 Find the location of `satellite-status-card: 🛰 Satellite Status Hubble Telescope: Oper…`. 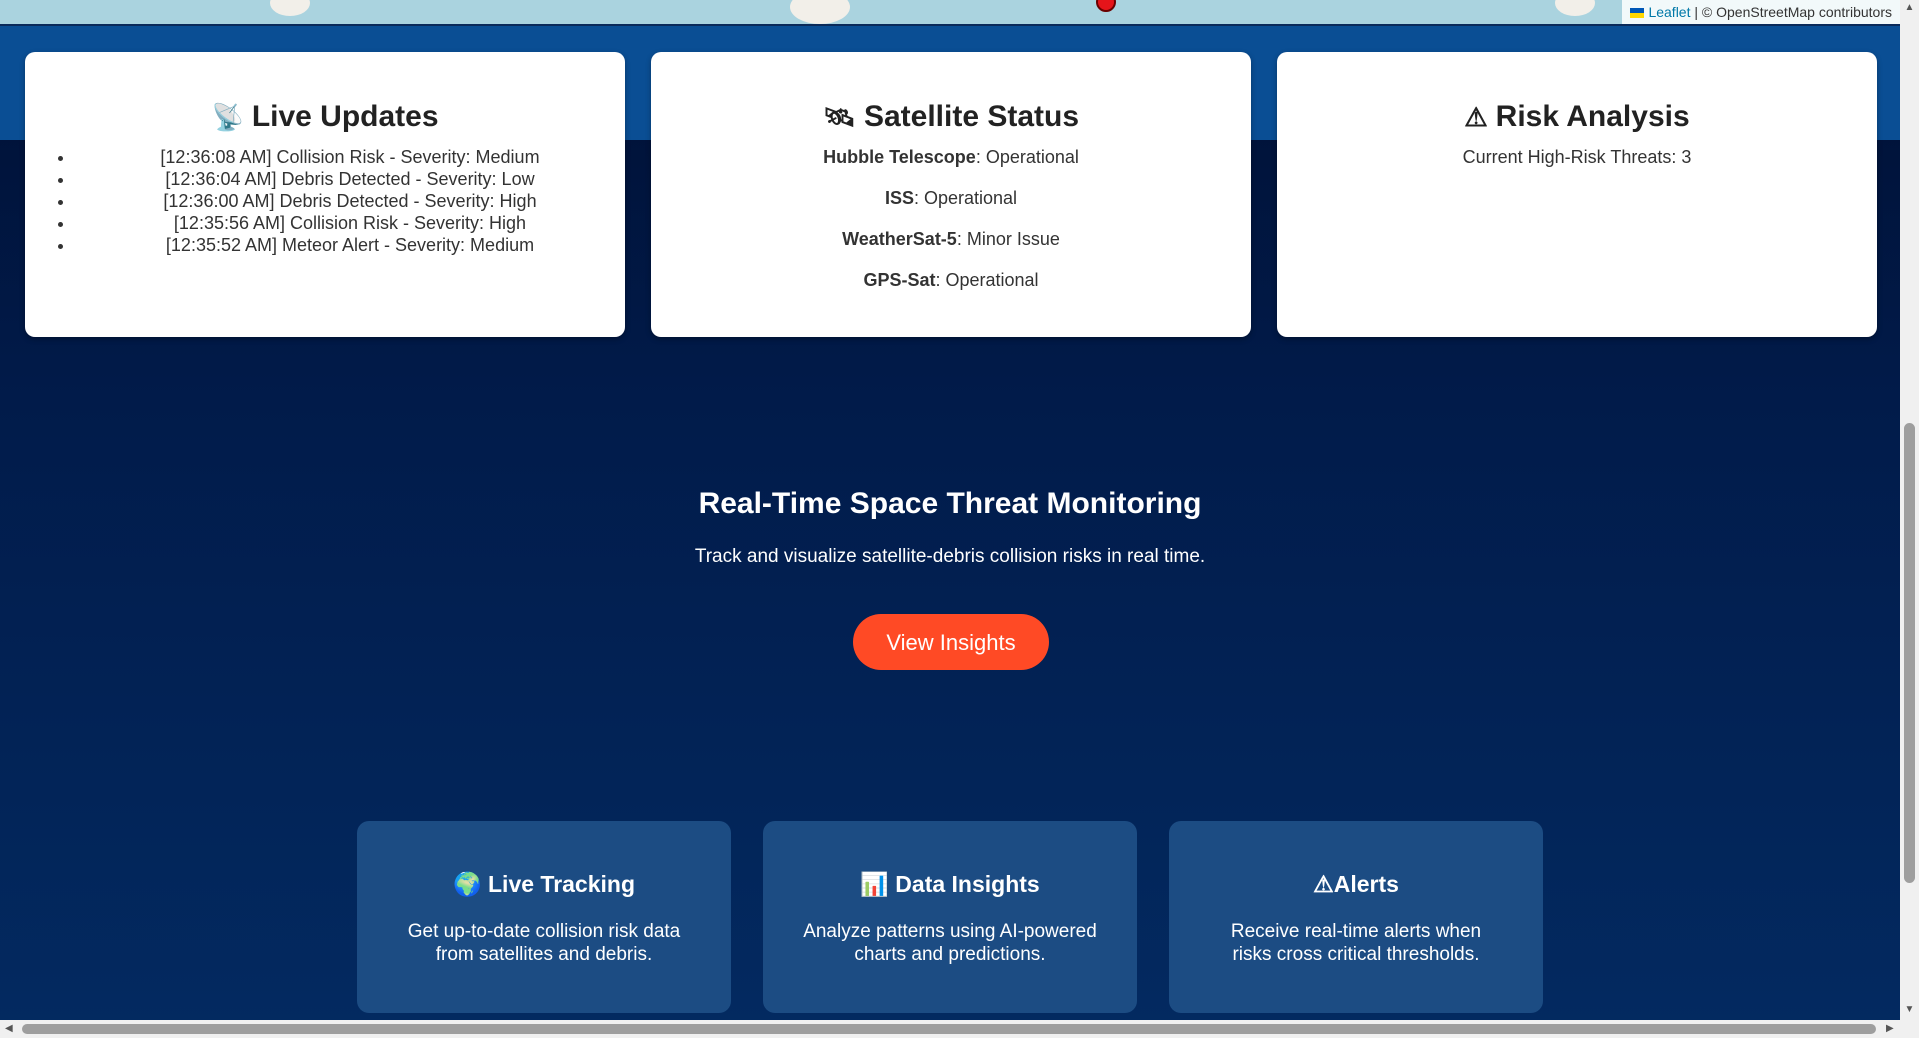

satellite-status-card: 🛰 Satellite Status Hubble Telescope: Oper… is located at coordinates (951, 194).